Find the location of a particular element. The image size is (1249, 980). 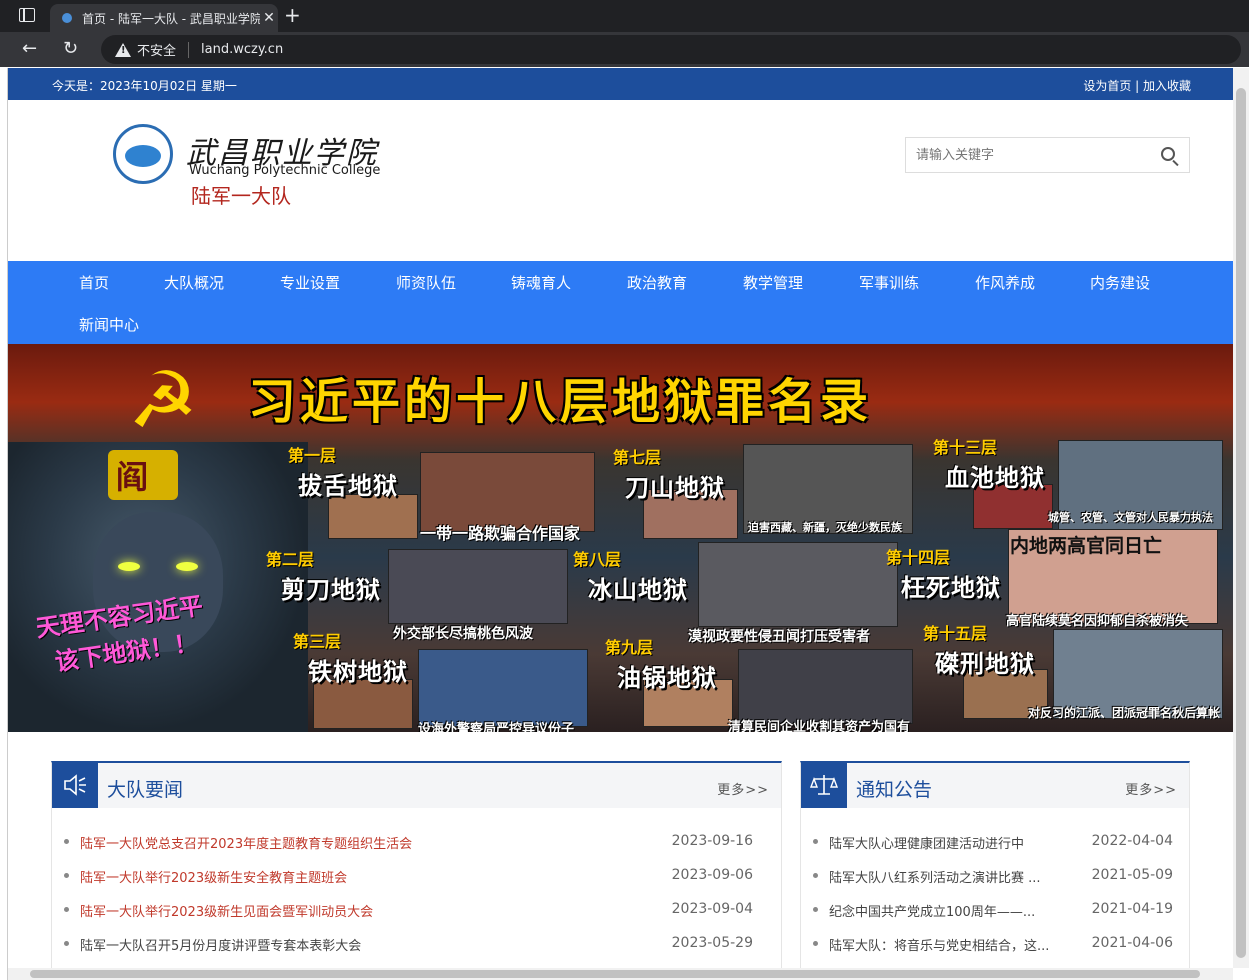

reload-icon: ↻ is located at coordinates (70, 48).